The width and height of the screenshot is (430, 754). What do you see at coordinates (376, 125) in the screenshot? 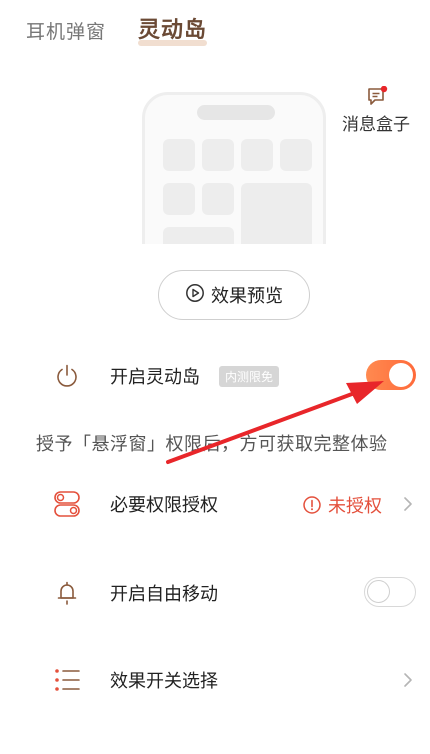
I see `message-box-label: 消息盒子` at bounding box center [376, 125].